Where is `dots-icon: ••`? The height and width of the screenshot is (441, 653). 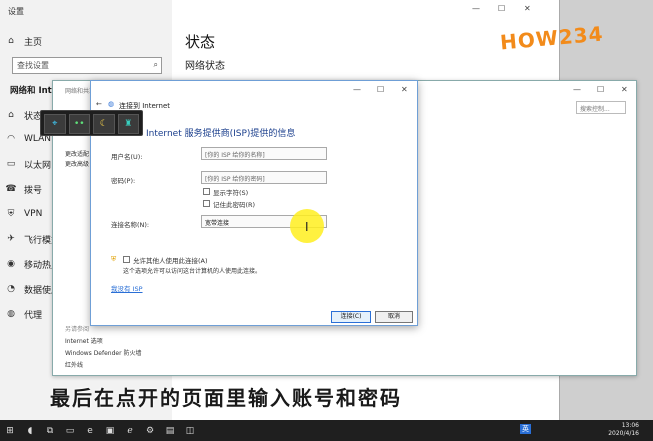
dots-icon: •• is located at coordinates (79, 124).